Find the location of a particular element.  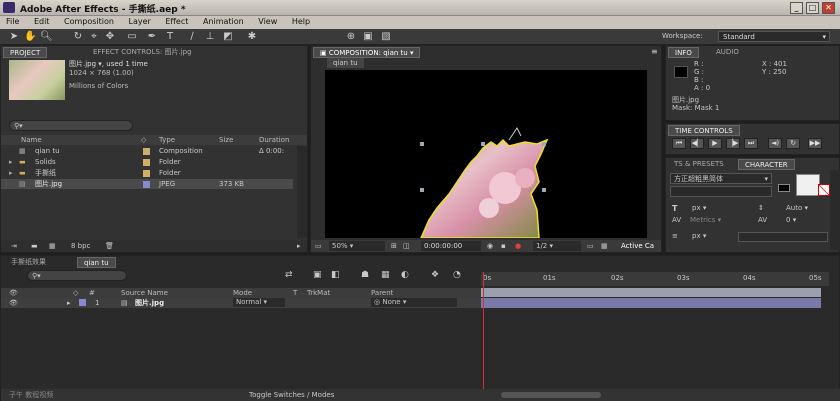

current-time-indicator is located at coordinates (483, 333).